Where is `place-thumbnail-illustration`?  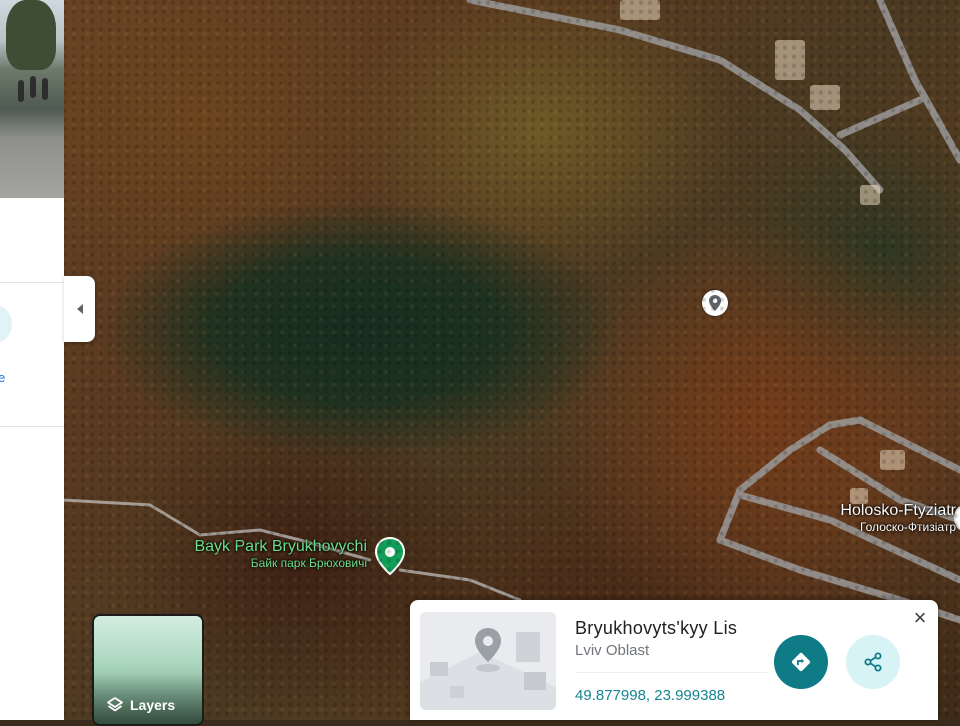 place-thumbnail-illustration is located at coordinates (488, 661).